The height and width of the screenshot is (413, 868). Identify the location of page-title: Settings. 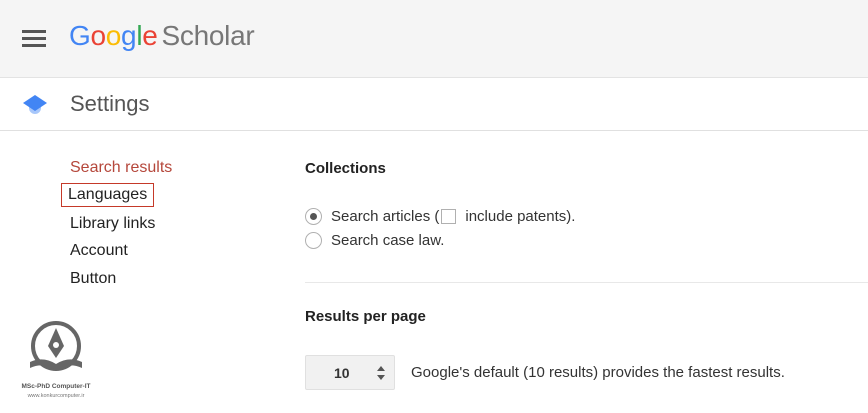
(110, 103).